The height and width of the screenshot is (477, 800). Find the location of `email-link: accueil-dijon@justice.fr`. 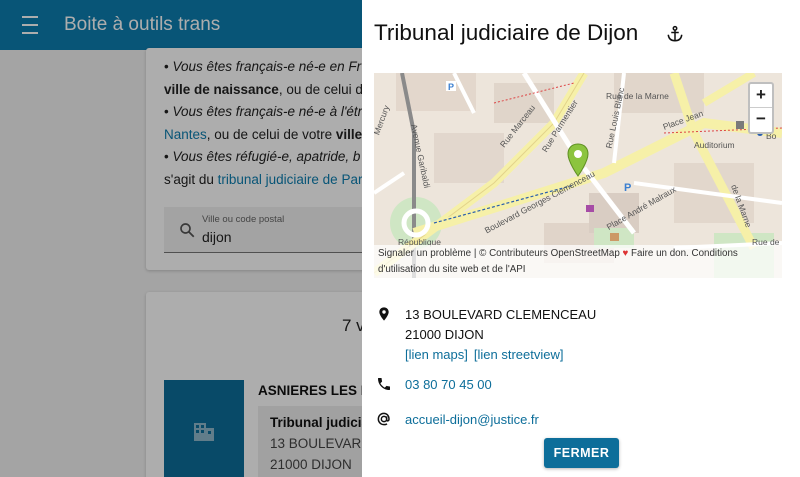

email-link: accueil-dijon@justice.fr is located at coordinates (472, 420).